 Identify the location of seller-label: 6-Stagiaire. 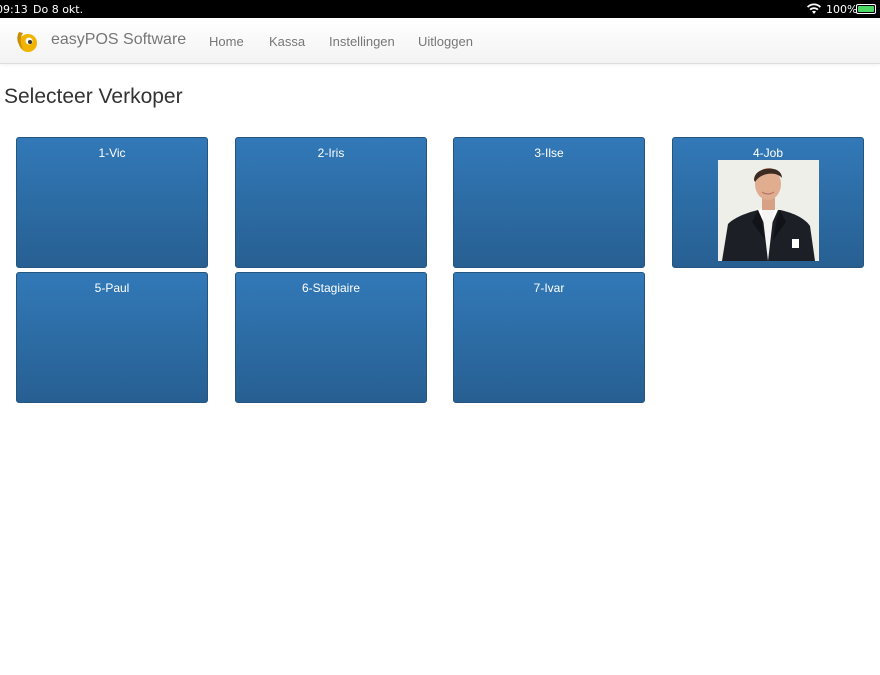
(331, 288).